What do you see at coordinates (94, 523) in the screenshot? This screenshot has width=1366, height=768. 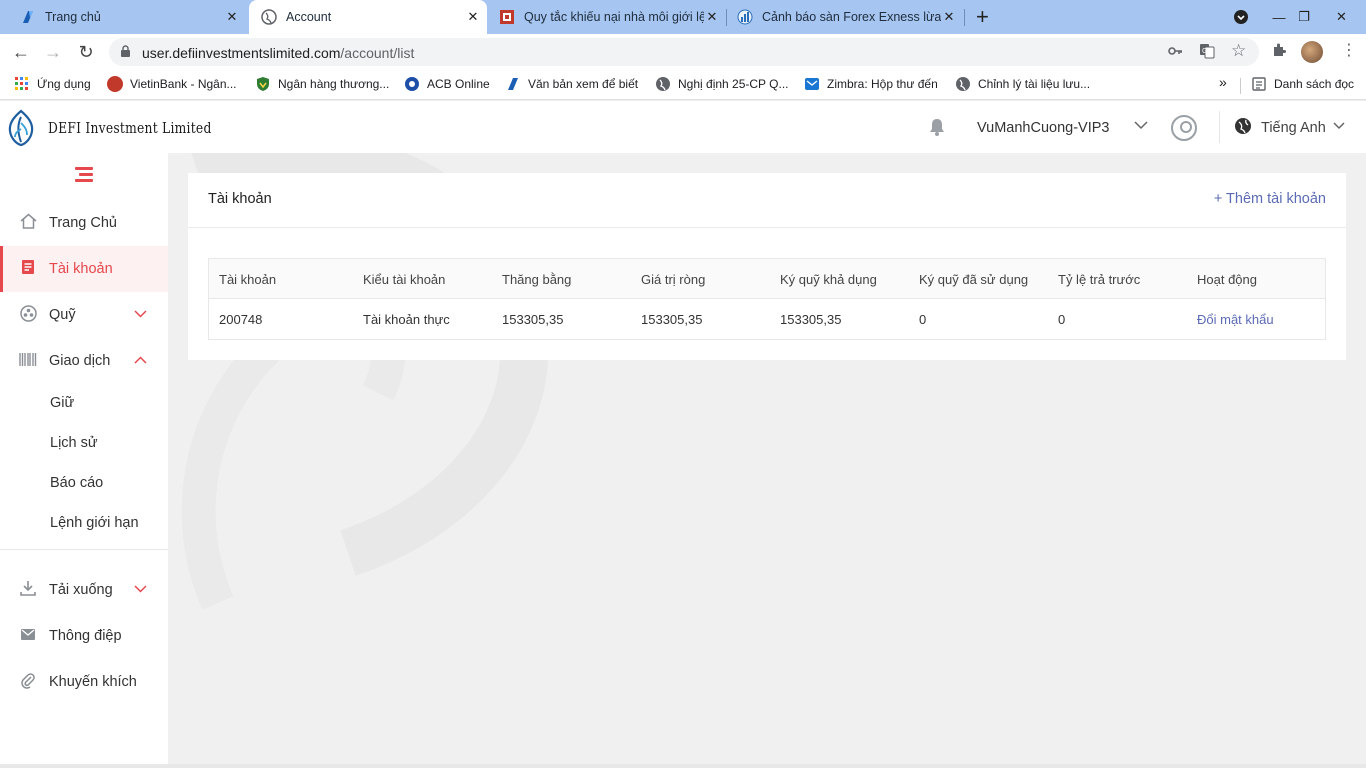 I see `sidebar-subitem-limit-order: Lệnh giới hạn` at bounding box center [94, 523].